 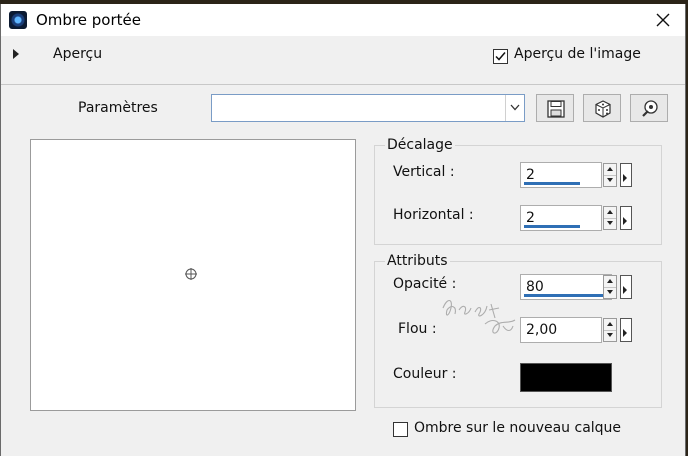 What do you see at coordinates (626, 175) in the screenshot?
I see `vertical-slider-popup` at bounding box center [626, 175].